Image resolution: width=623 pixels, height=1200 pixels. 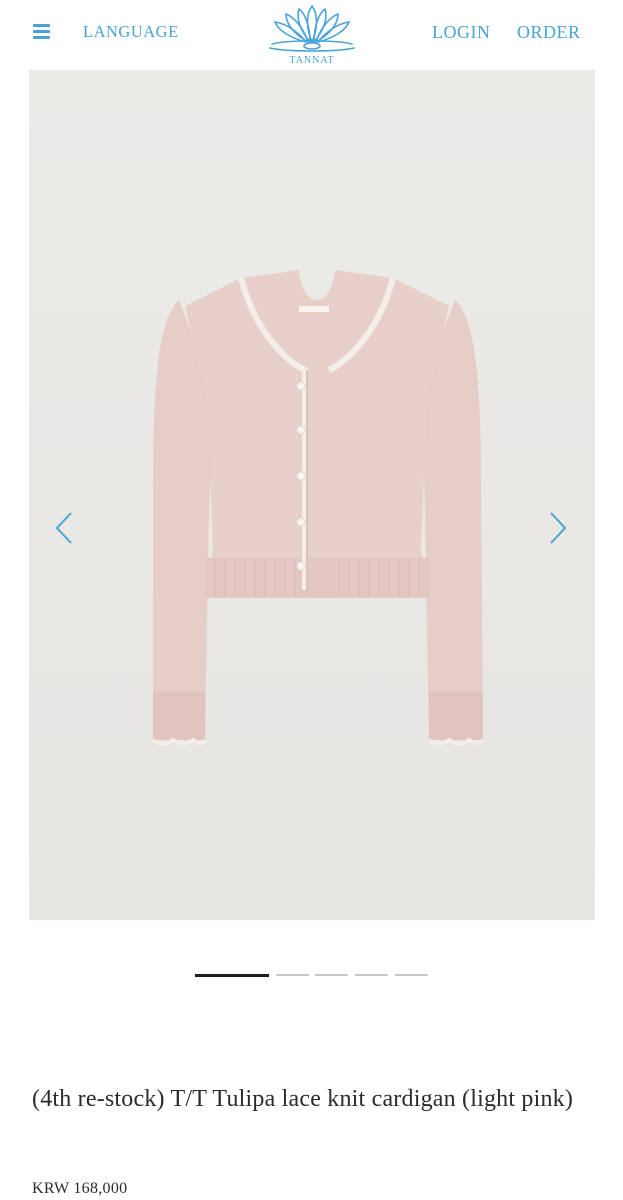 I want to click on login-link: LOGIN, so click(x=461, y=32).